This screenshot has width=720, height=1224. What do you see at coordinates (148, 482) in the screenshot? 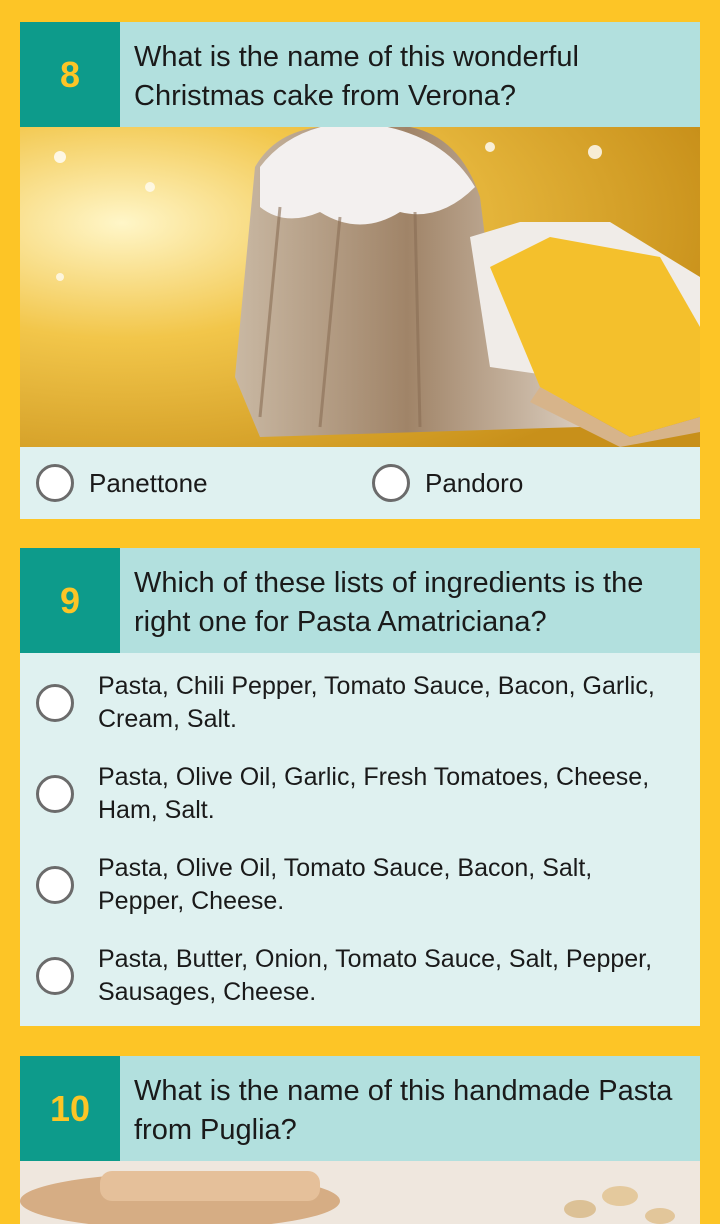
I see `answer-label: Panettone` at bounding box center [148, 482].